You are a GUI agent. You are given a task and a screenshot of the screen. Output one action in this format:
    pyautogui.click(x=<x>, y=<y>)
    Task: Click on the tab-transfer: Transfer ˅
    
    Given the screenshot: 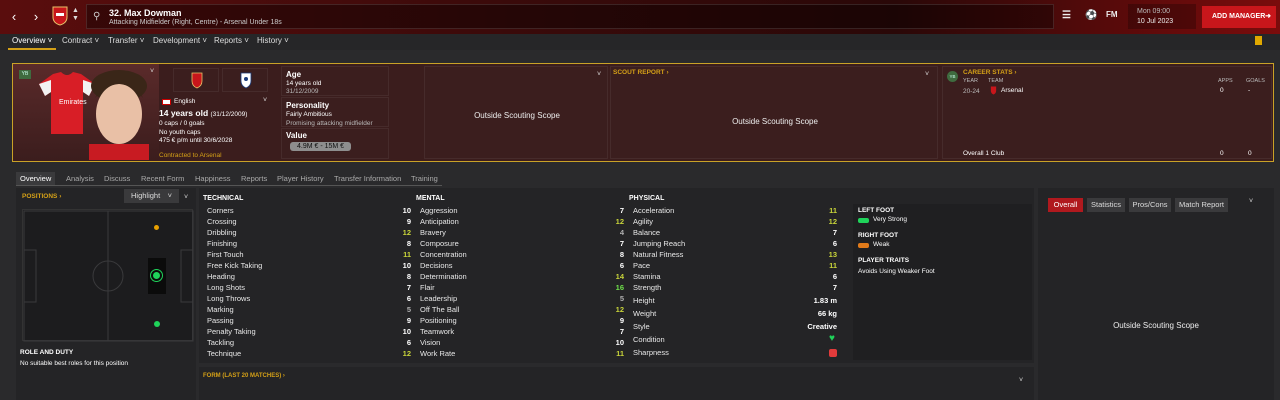 What is the action you would take?
    pyautogui.click(x=126, y=40)
    